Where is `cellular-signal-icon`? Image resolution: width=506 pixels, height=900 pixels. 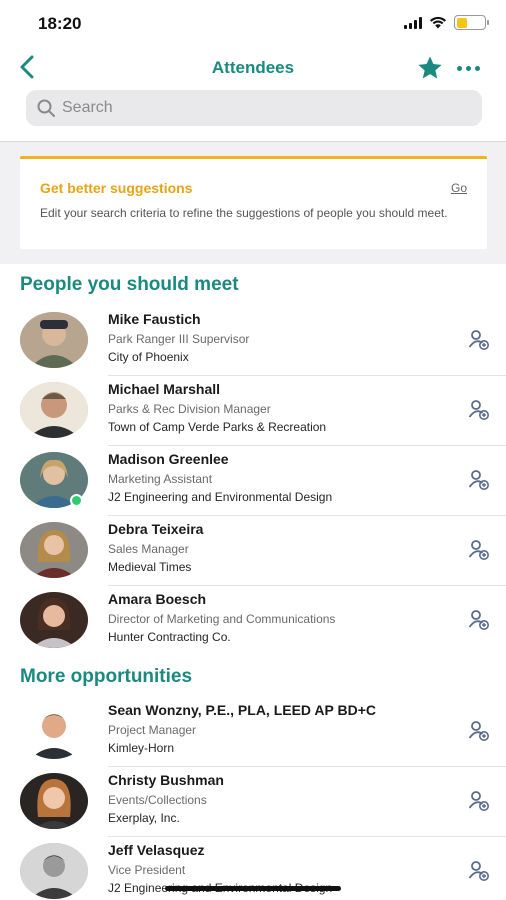
cellular-signal-icon is located at coordinates (413, 22).